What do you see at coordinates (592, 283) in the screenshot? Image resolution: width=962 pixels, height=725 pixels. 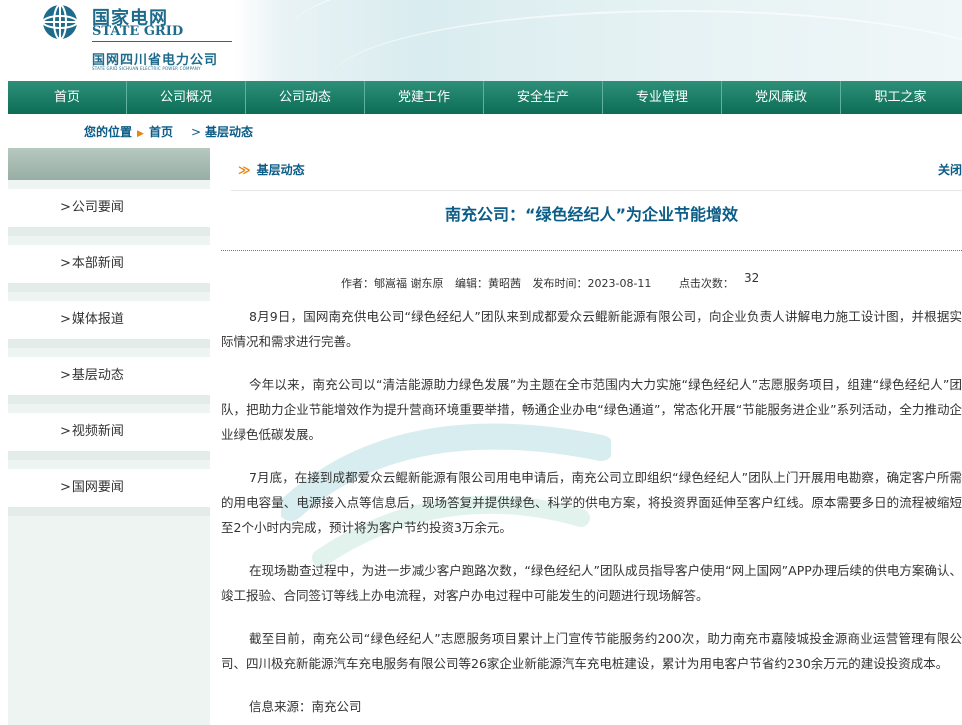 I see `article-date: 发布时间：2023-08-11` at bounding box center [592, 283].